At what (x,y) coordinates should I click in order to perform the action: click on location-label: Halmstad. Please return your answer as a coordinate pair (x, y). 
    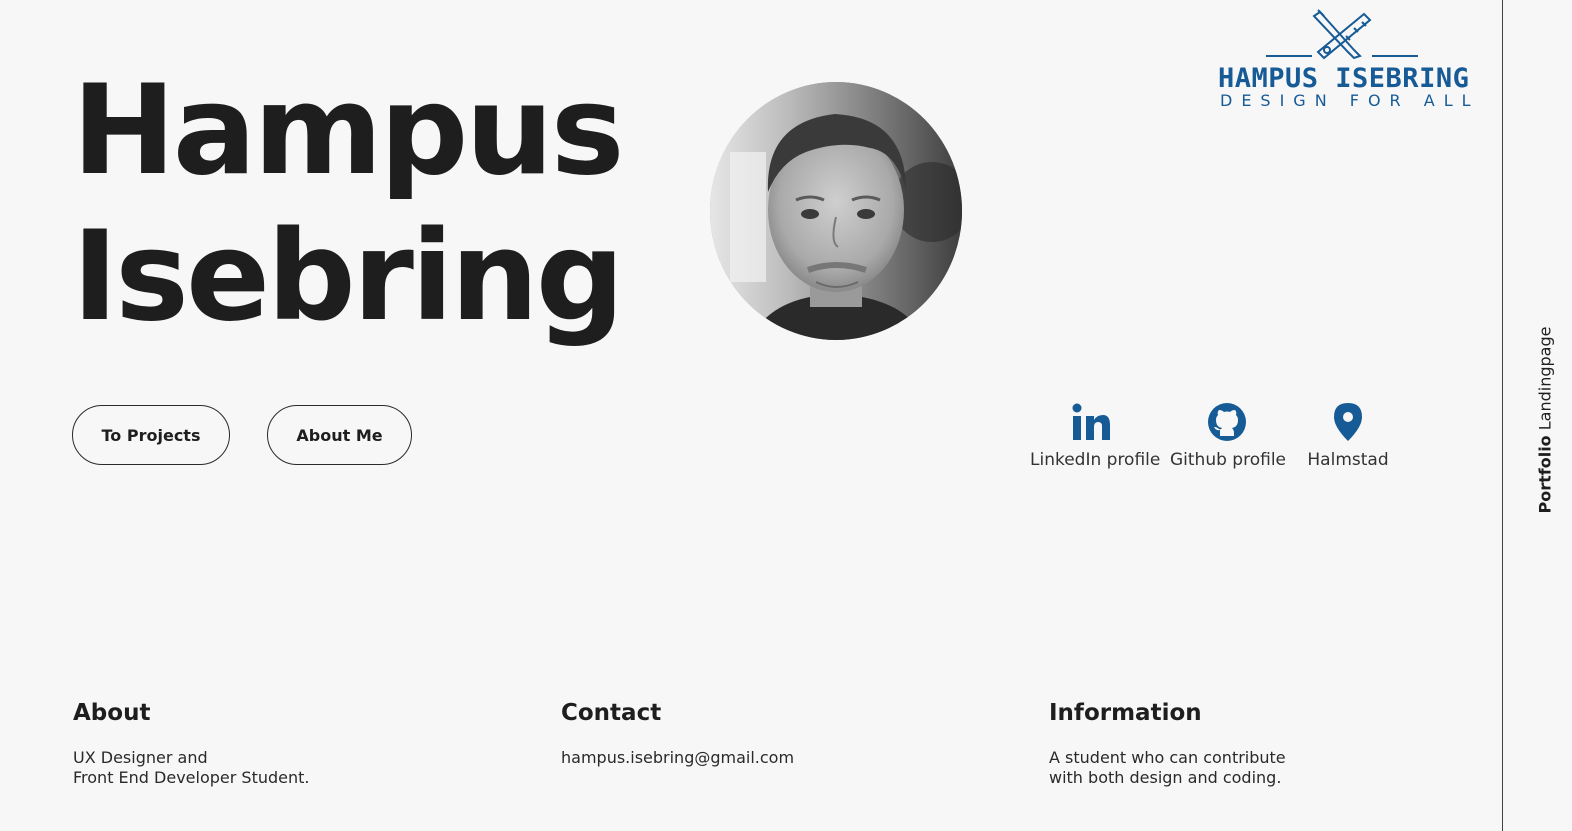
    Looking at the image, I should click on (1348, 460).